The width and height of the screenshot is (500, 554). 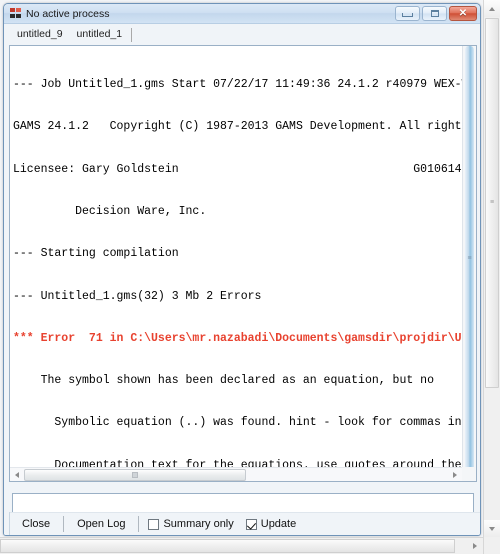 What do you see at coordinates (100, 34) in the screenshot?
I see `tab-untitled-1: untitled_1` at bounding box center [100, 34].